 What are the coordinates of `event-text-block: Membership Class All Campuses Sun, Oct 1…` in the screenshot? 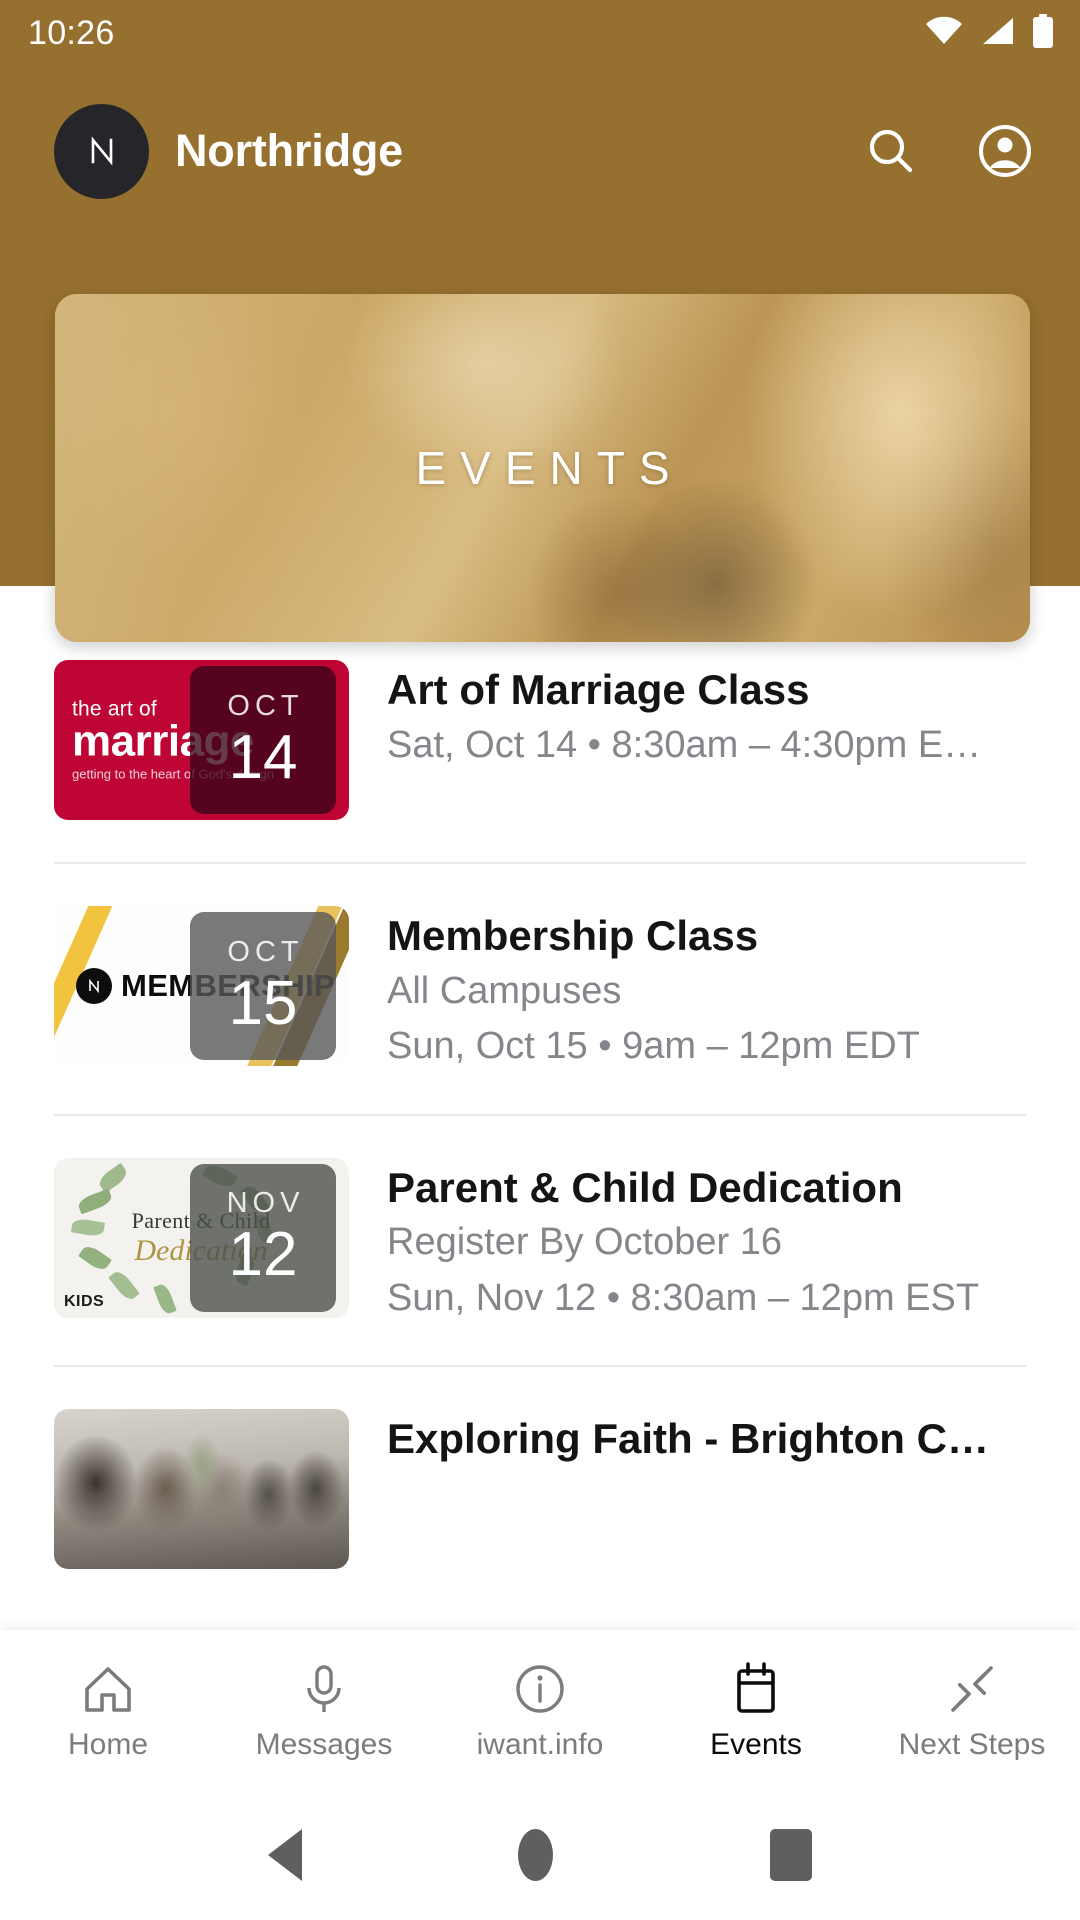 It's located at (706, 989).